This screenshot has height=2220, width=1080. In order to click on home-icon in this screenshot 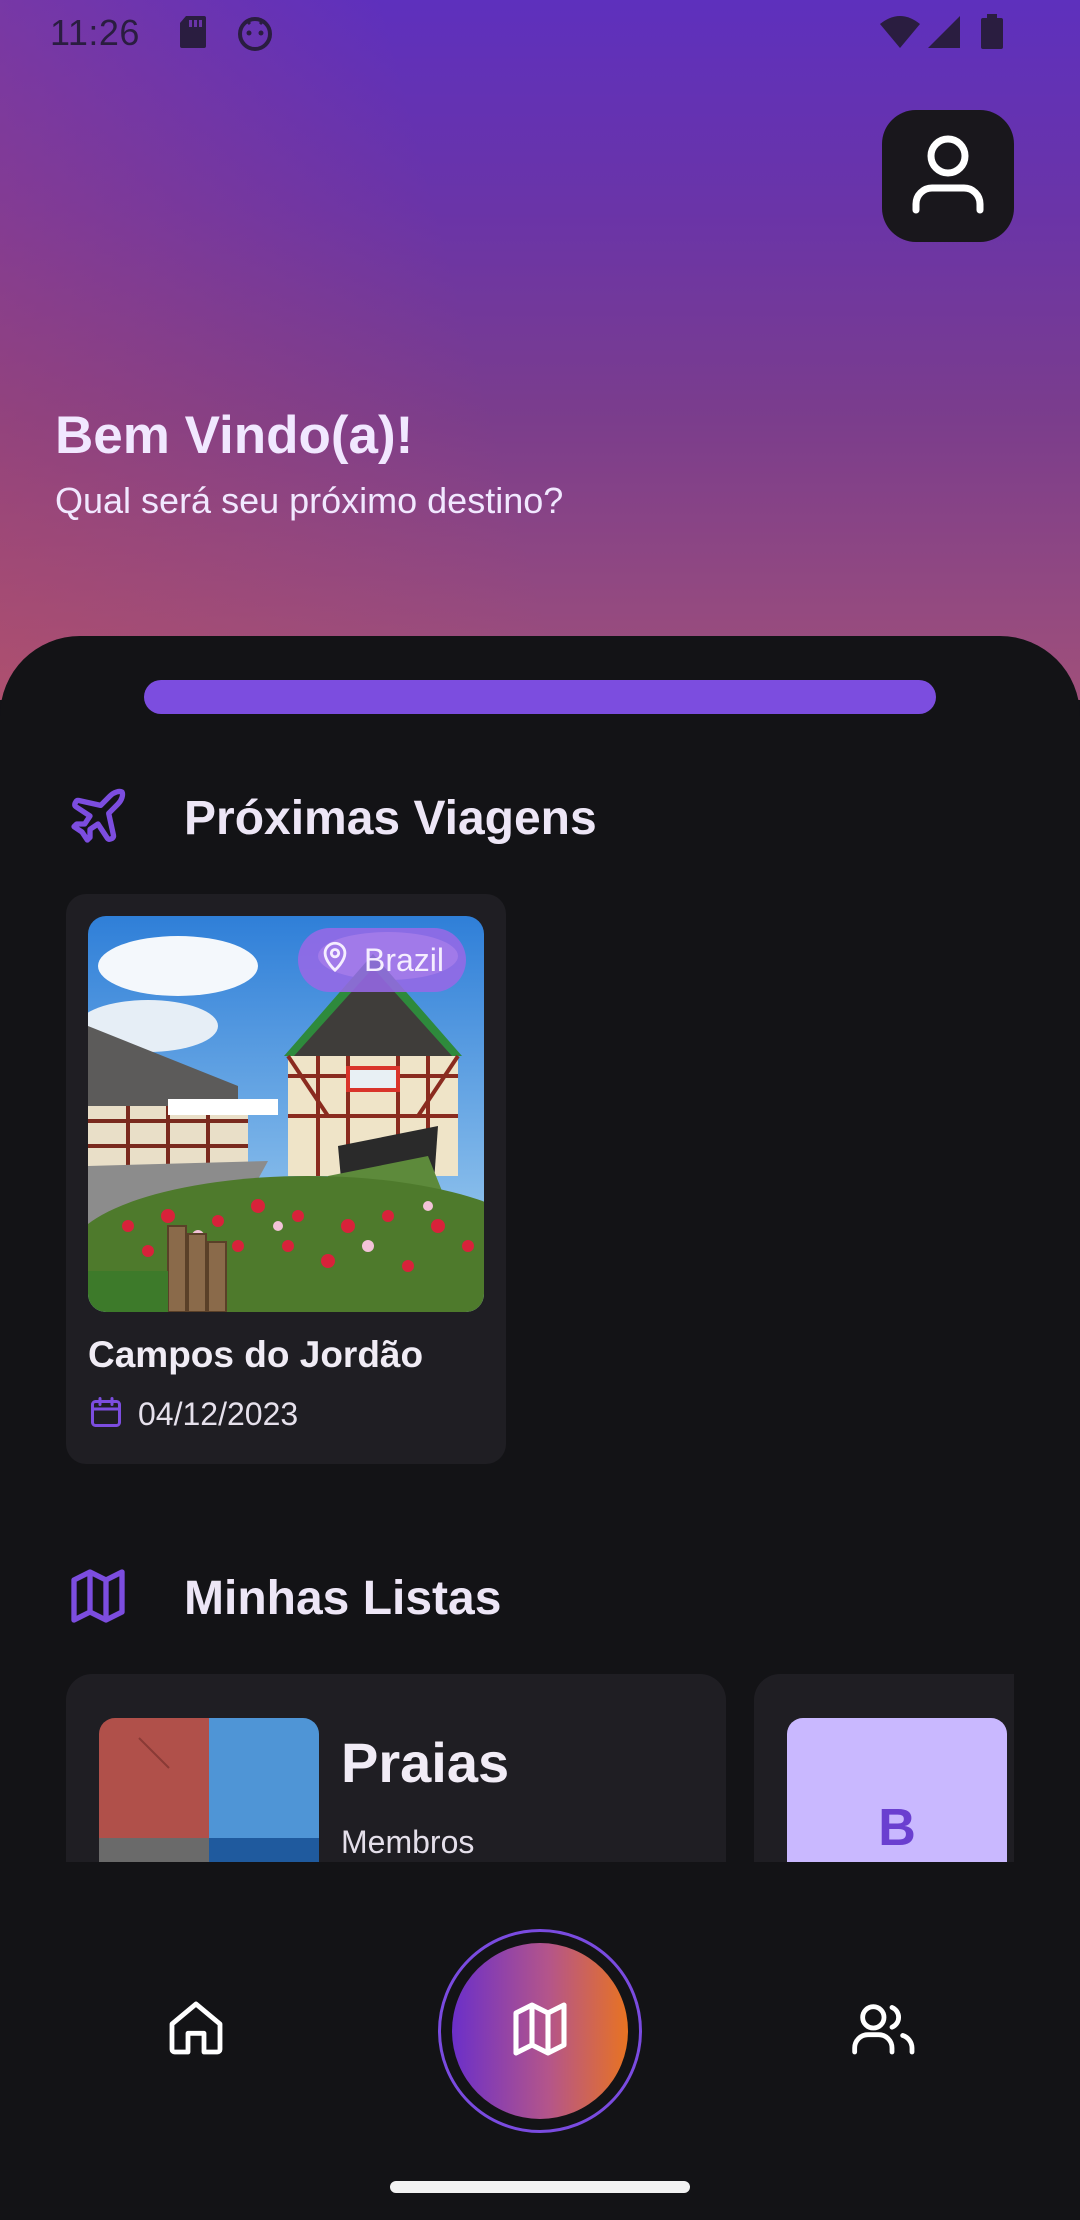, I will do `click(196, 2030)`.